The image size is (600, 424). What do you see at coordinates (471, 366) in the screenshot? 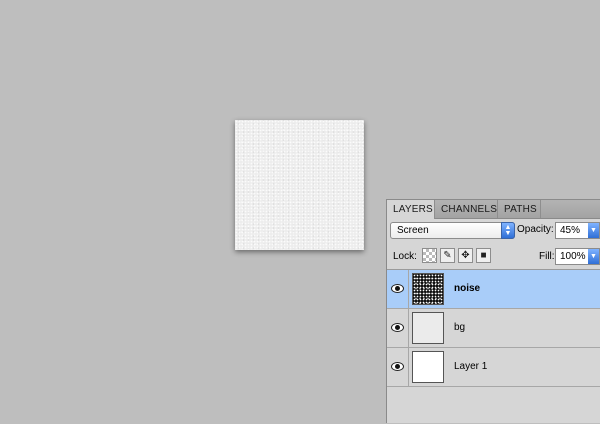
I see `layer-name: Layer 1` at bounding box center [471, 366].